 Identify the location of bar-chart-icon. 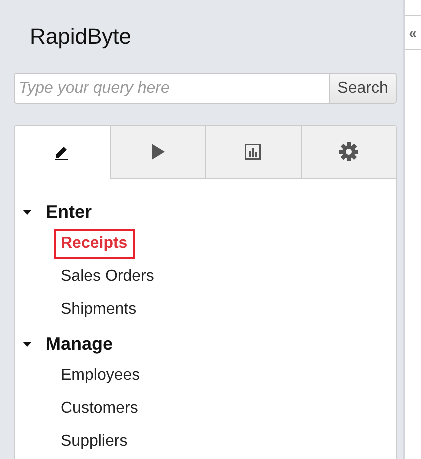
(253, 152).